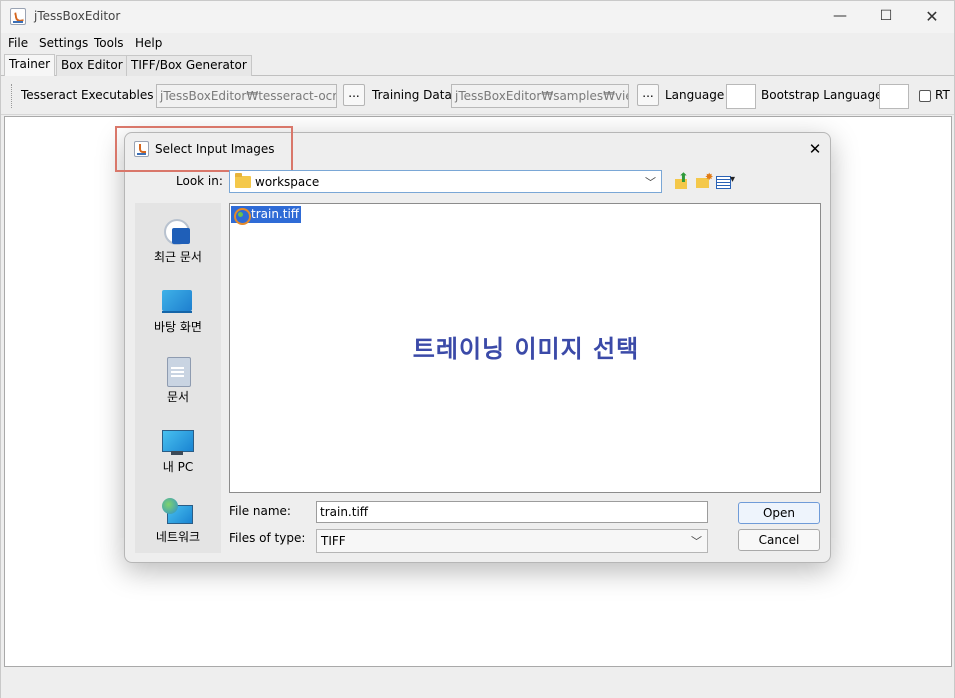 The width and height of the screenshot is (955, 698). Describe the element at coordinates (512, 541) in the screenshot. I see `files-of-type-combo: TIFF ﹀` at that location.